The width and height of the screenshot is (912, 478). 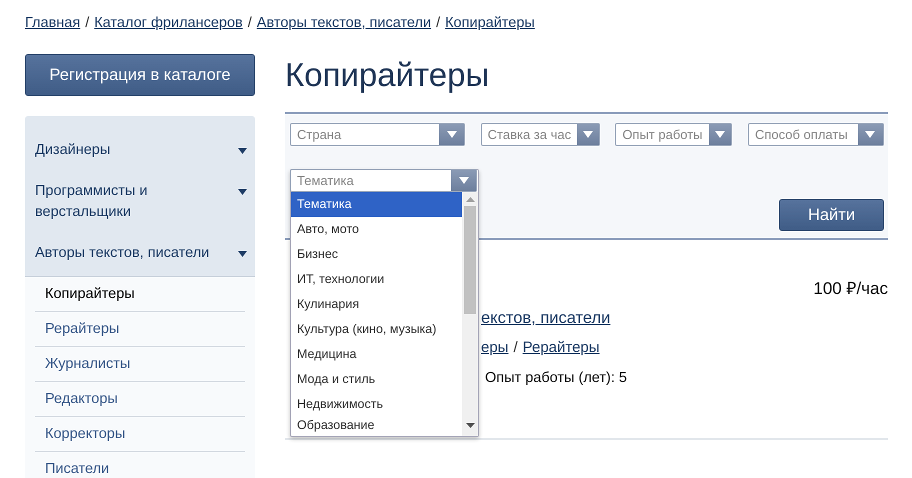 I want to click on scroll-down-icon, so click(x=470, y=425).